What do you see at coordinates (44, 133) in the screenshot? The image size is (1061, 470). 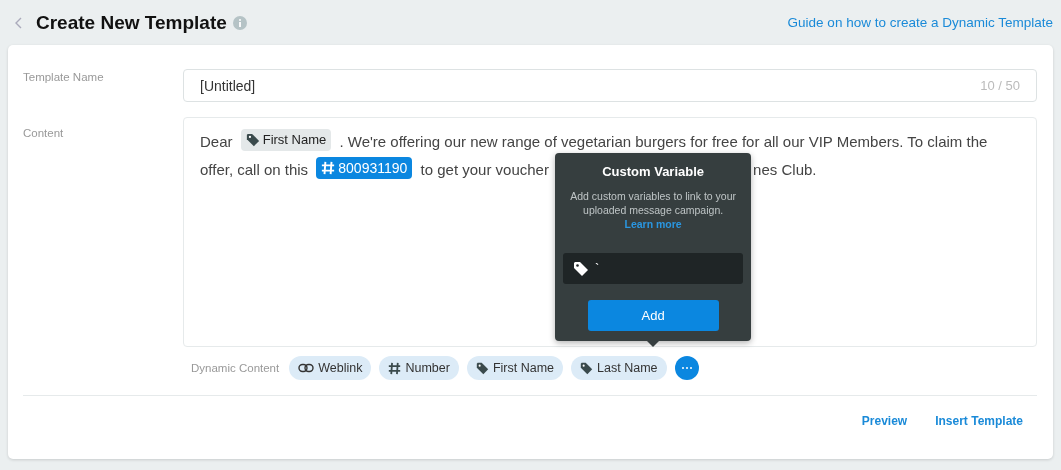 I see `field-label: Content` at bounding box center [44, 133].